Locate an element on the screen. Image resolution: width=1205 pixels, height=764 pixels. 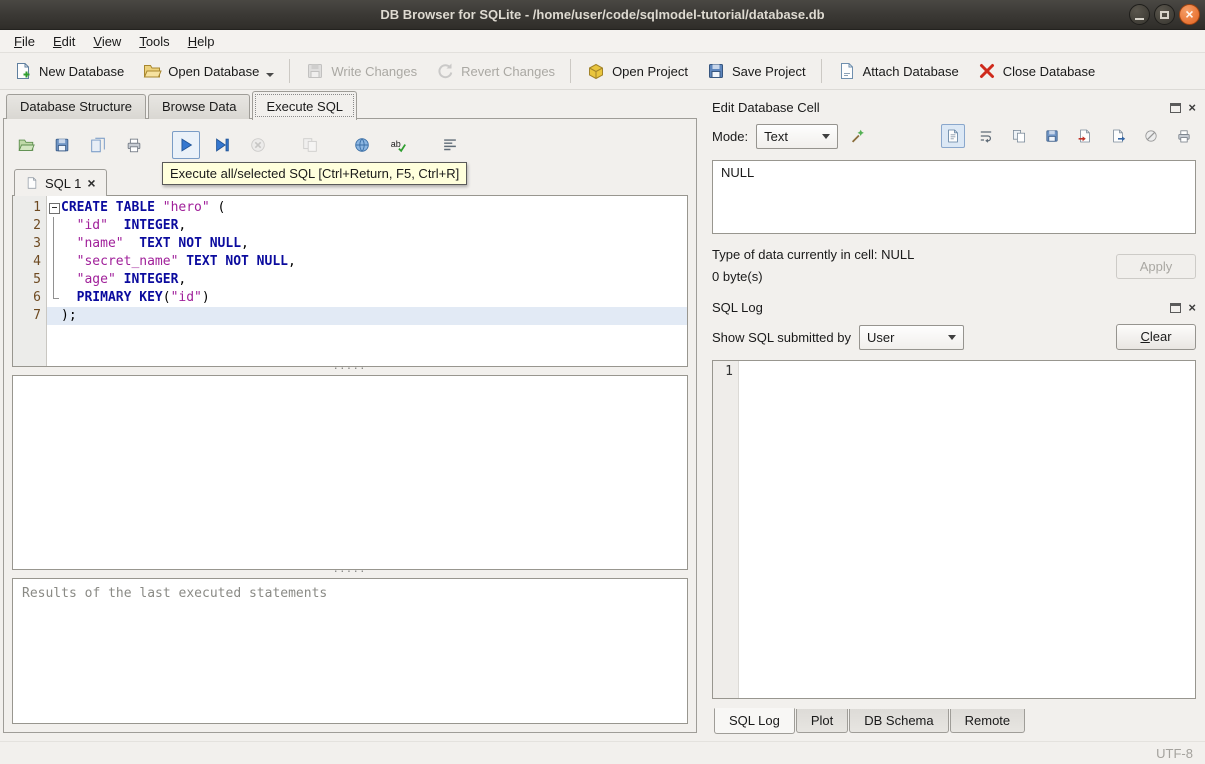
maximize-button is located at coordinates (1164, 14).